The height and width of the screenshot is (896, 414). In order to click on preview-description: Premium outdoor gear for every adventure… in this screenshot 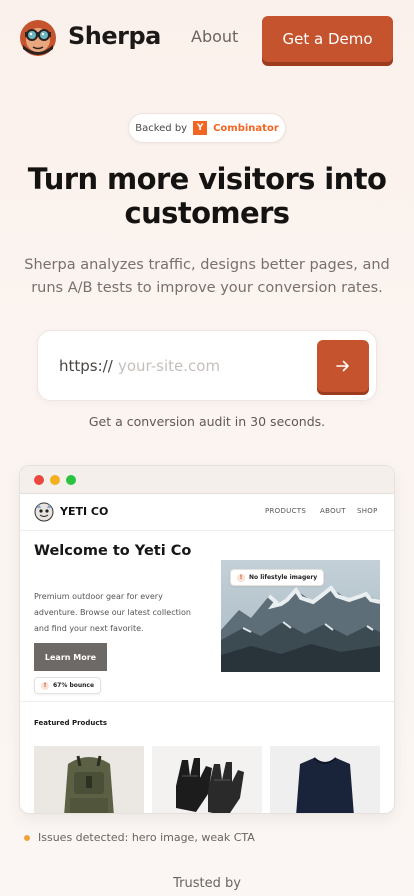, I will do `click(112, 612)`.